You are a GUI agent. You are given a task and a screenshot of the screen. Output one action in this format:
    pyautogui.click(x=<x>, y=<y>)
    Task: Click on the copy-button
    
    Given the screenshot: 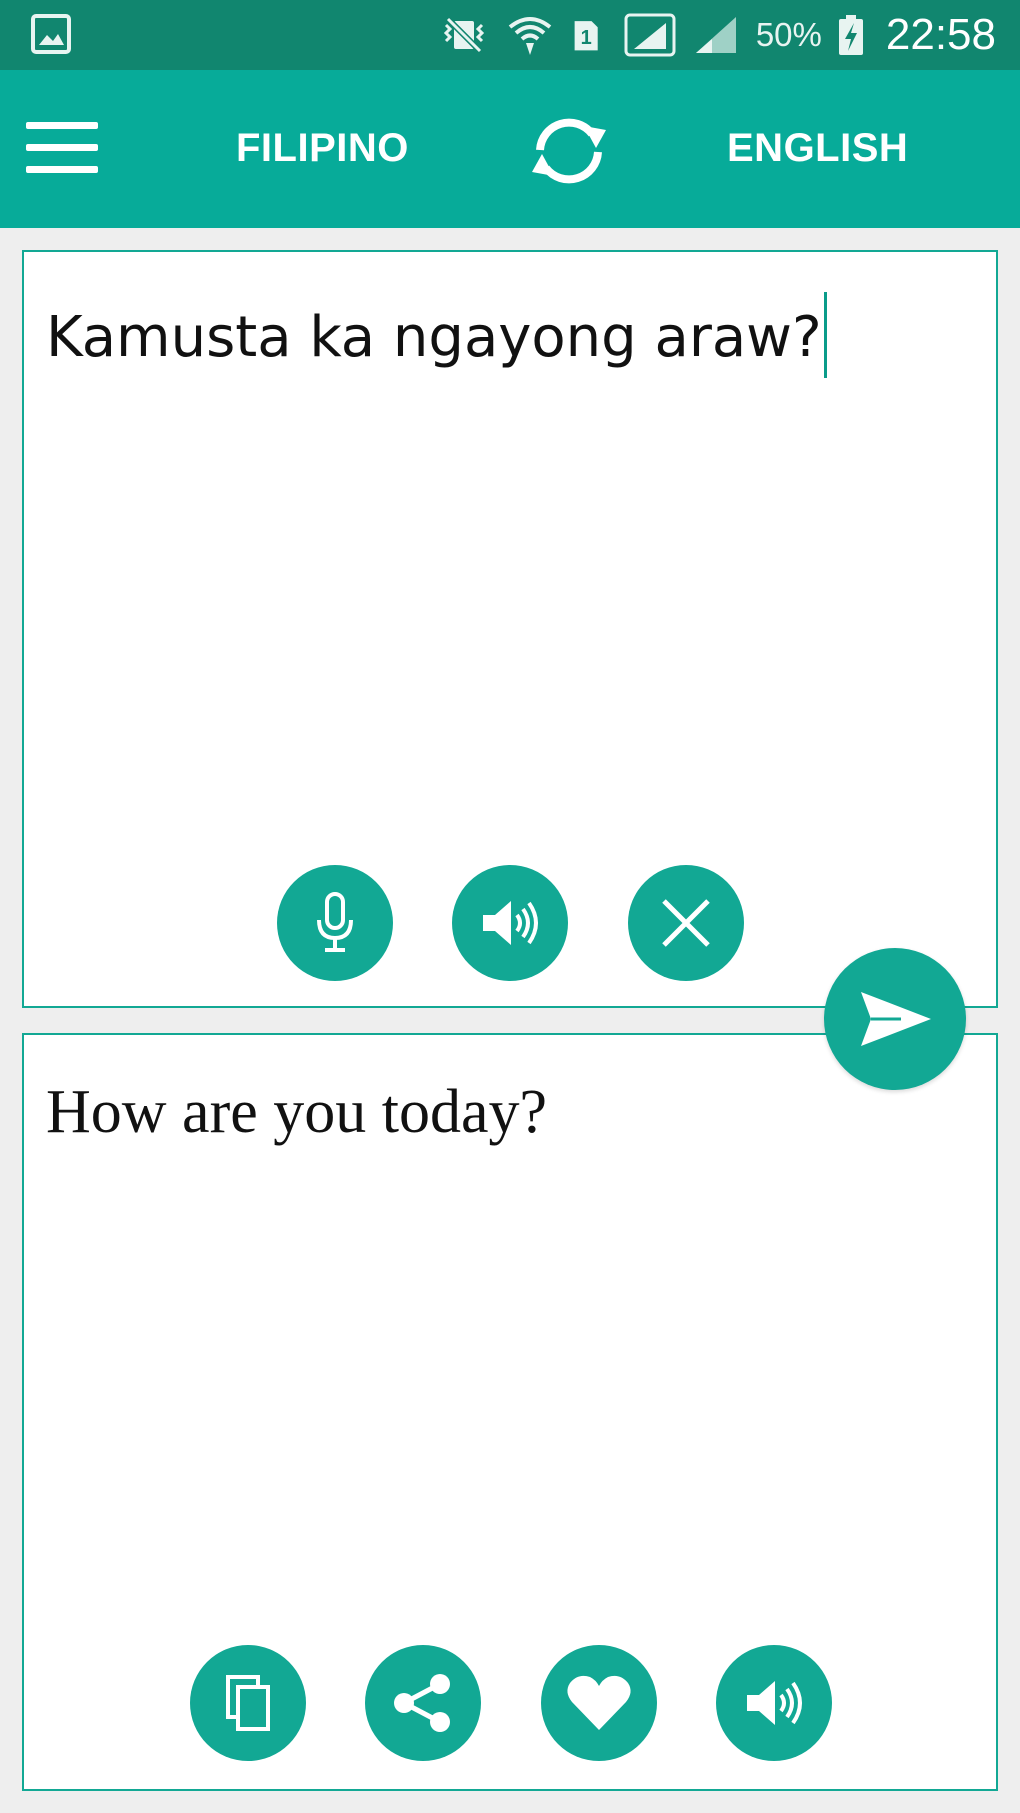 What is the action you would take?
    pyautogui.click(x=248, y=1703)
    